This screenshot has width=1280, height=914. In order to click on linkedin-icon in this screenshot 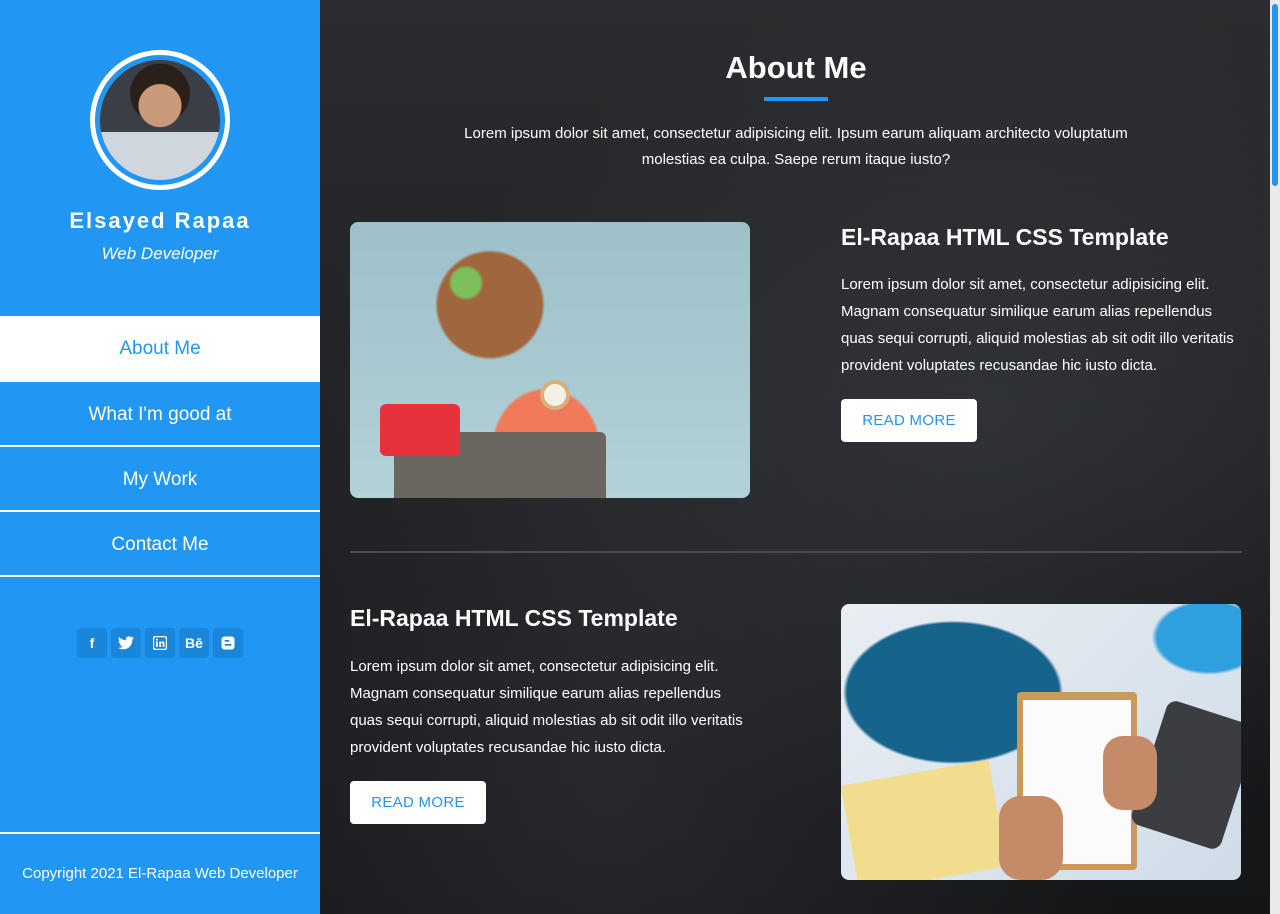, I will do `click(160, 643)`.